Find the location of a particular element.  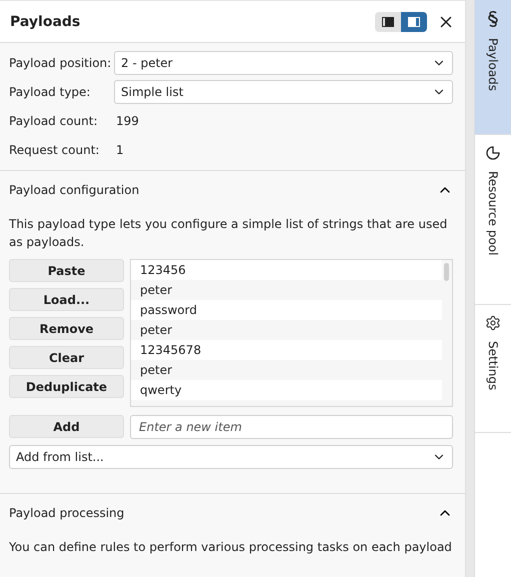

list-action-button: Paste is located at coordinates (66, 270).